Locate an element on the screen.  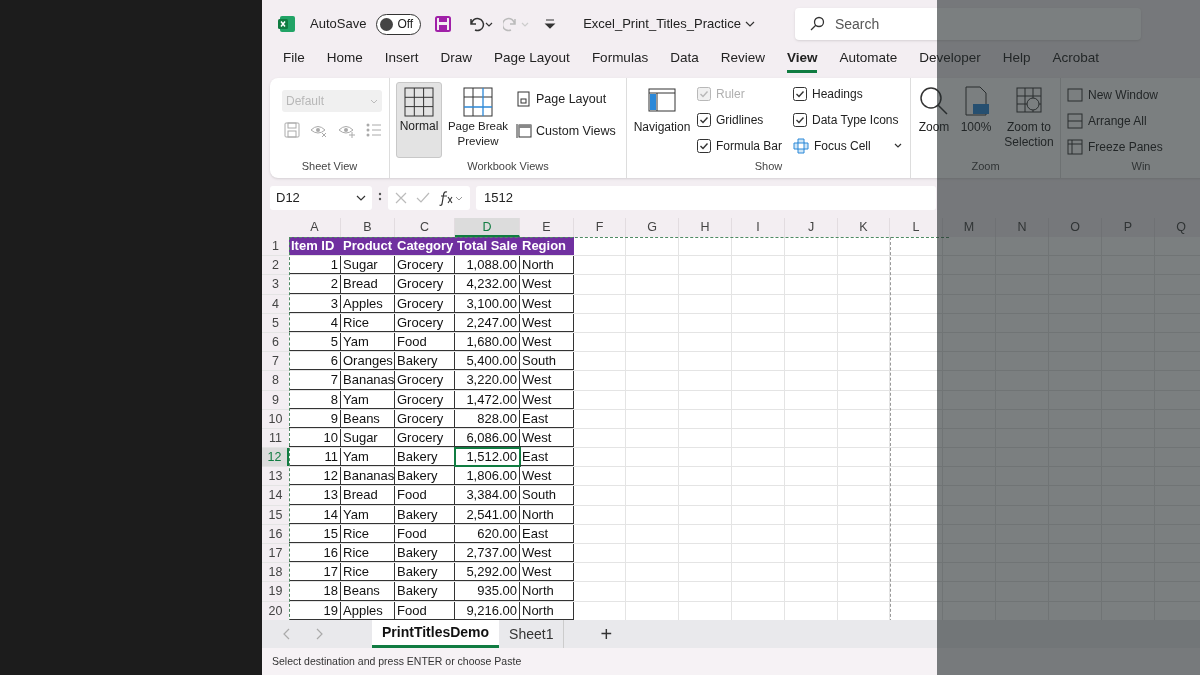
window-button: Arrange All is located at coordinates (1133, 121).